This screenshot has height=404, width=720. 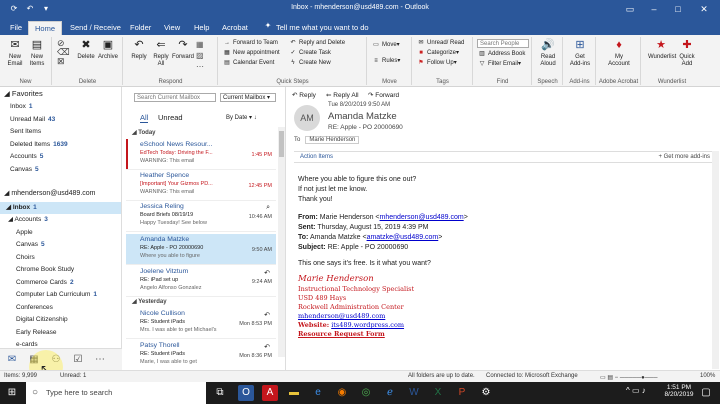 What do you see at coordinates (251, 53) in the screenshot?
I see `qs-new-appointment: ▦ New appointment` at bounding box center [251, 53].